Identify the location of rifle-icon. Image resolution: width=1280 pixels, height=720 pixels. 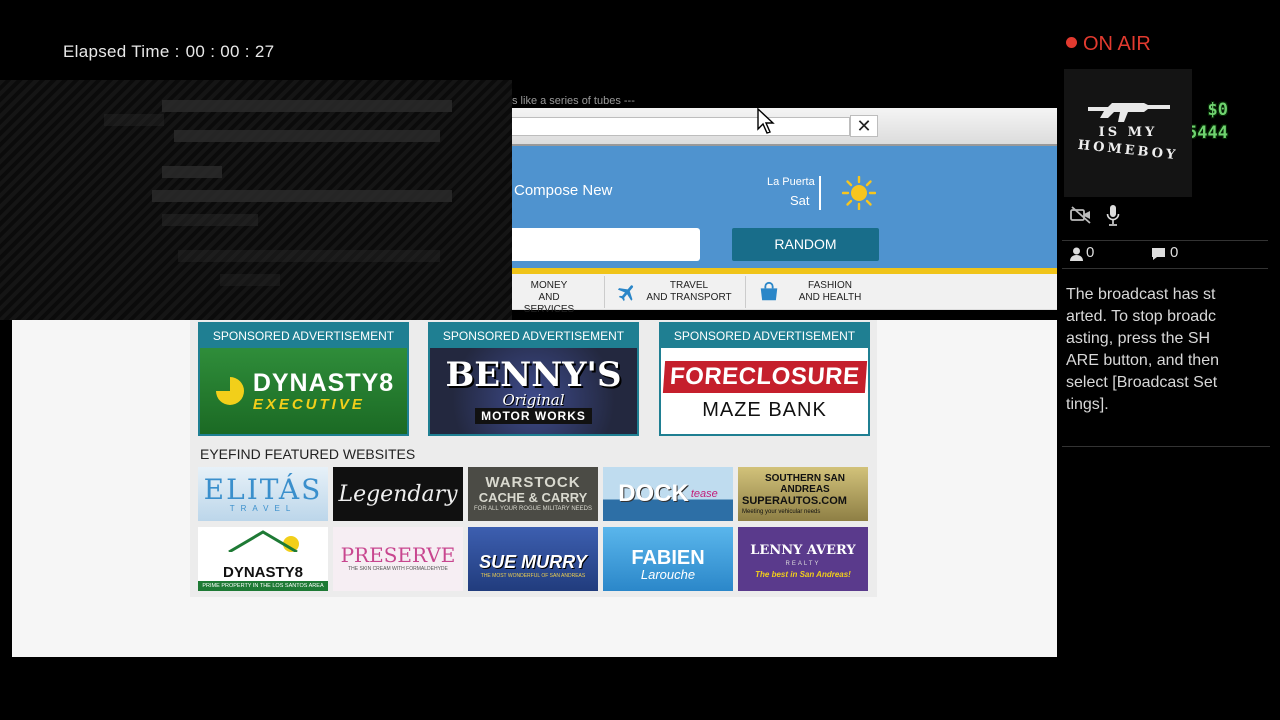
(1129, 112).